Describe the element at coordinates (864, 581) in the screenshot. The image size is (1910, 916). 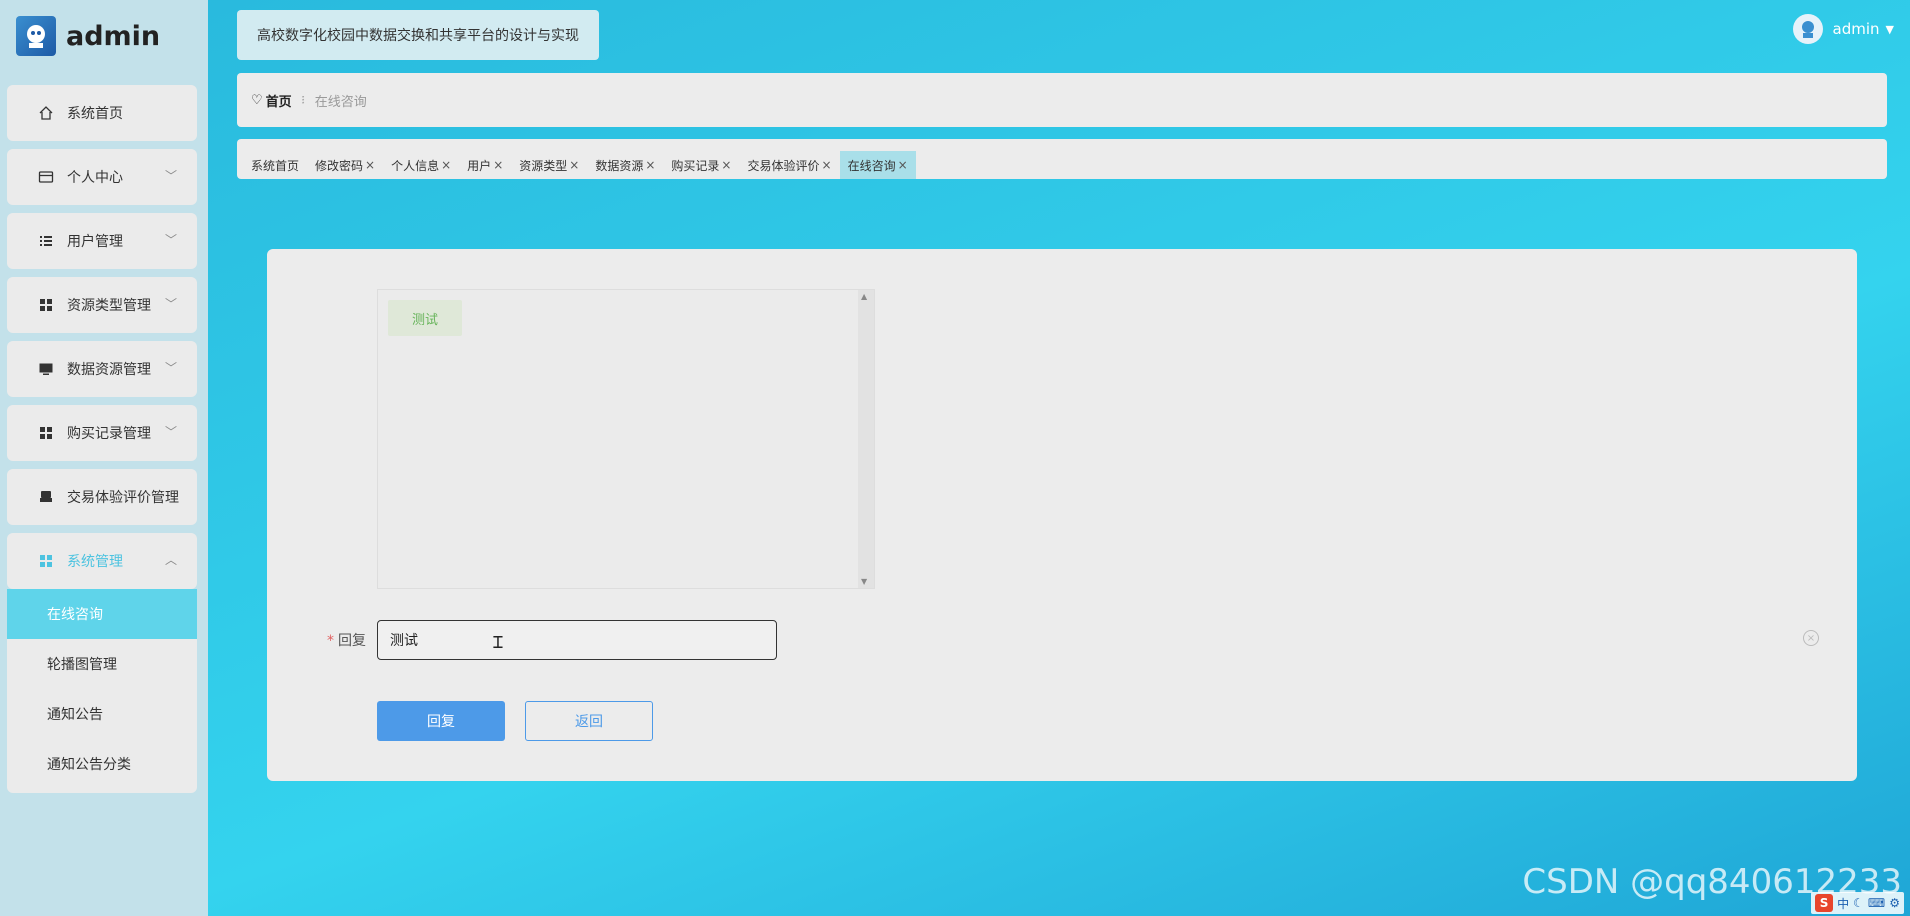
I see `scroll-down-icon: ▼` at that location.